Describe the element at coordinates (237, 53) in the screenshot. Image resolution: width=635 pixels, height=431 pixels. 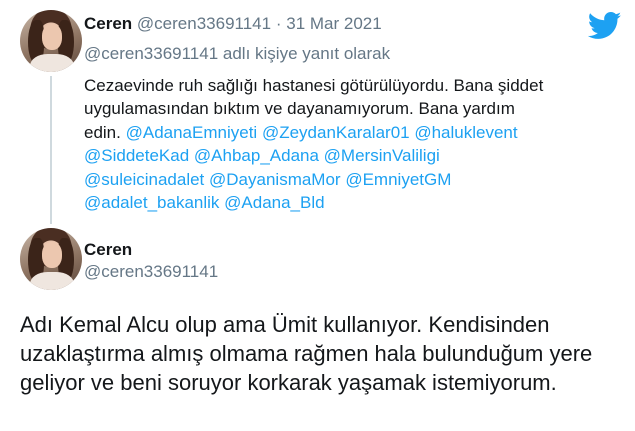
I see `reply-context: @ceren33691141 adlı kişiye yanıt olarak` at that location.